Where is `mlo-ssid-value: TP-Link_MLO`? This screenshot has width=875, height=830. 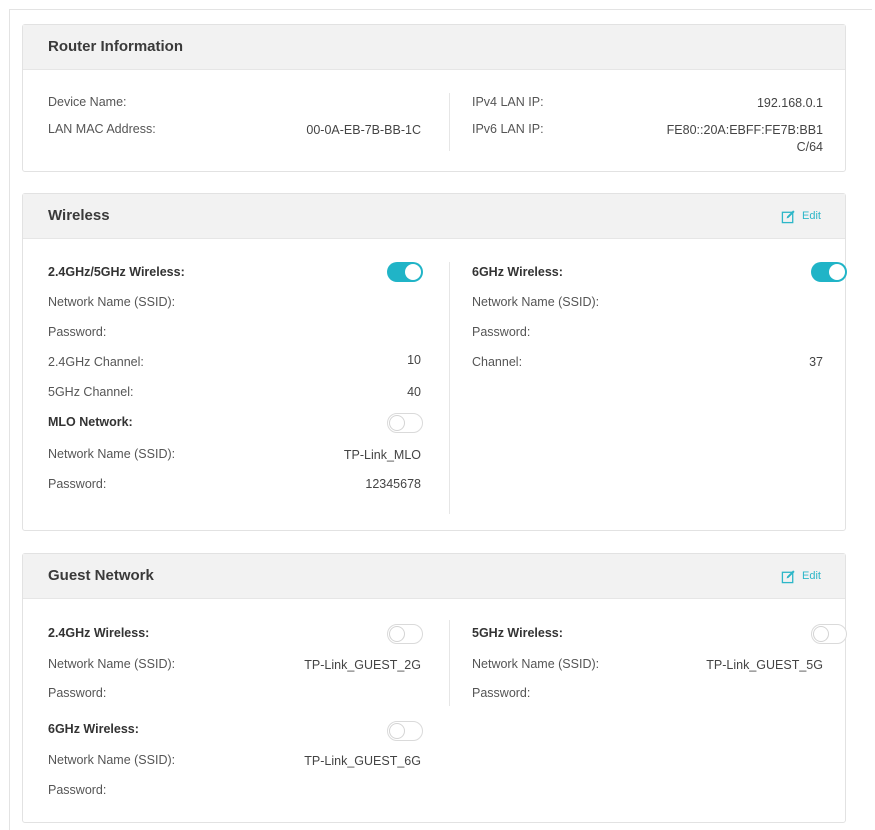
mlo-ssid-value: TP-Link_MLO is located at coordinates (382, 455).